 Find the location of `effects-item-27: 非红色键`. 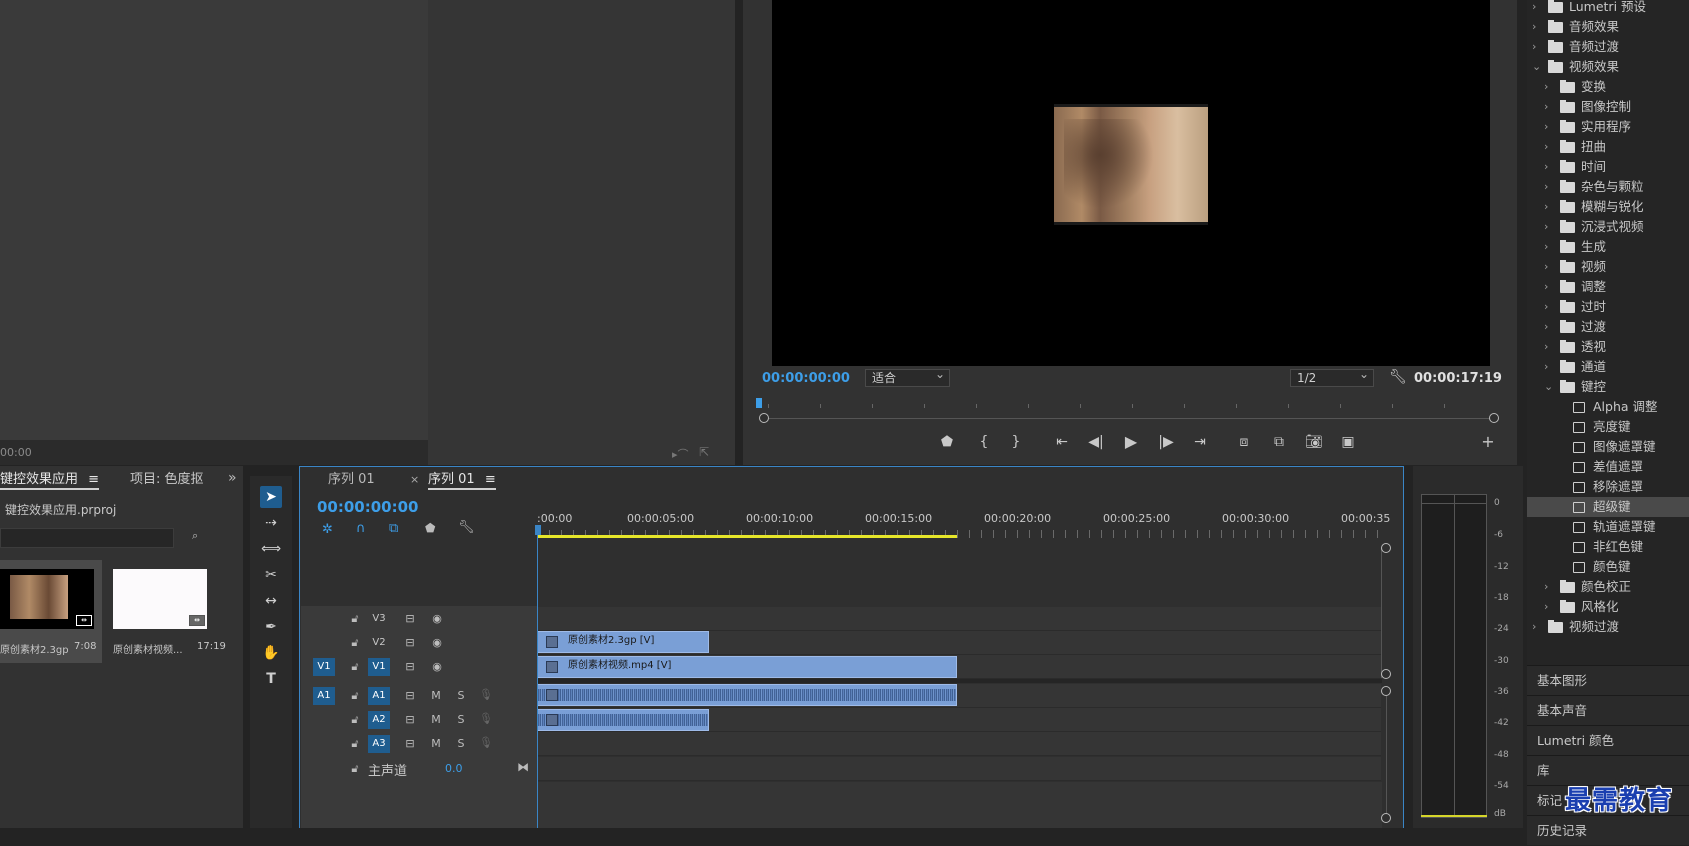

effects-item-27: 非红色键 is located at coordinates (1608, 547).